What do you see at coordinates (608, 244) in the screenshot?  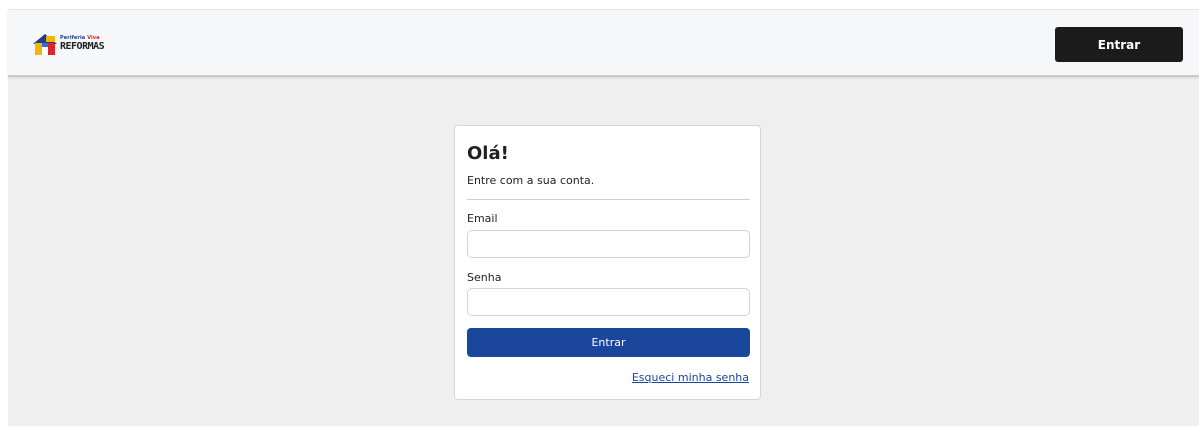 I see `email-input` at bounding box center [608, 244].